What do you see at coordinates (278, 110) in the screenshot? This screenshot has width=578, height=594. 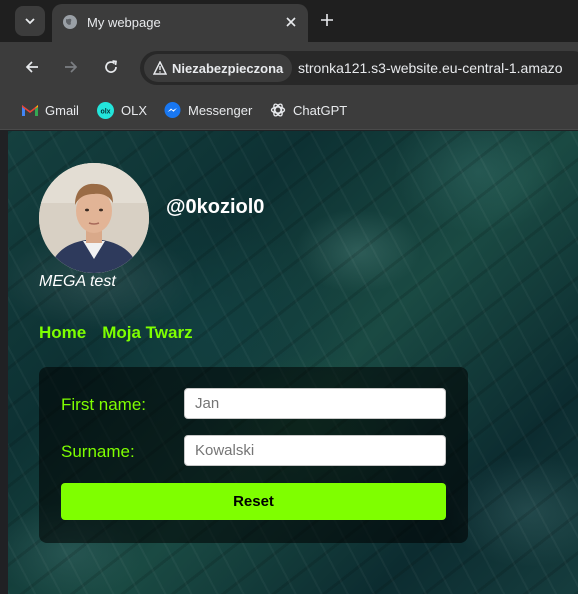 I see `chatgpt-icon` at bounding box center [278, 110].